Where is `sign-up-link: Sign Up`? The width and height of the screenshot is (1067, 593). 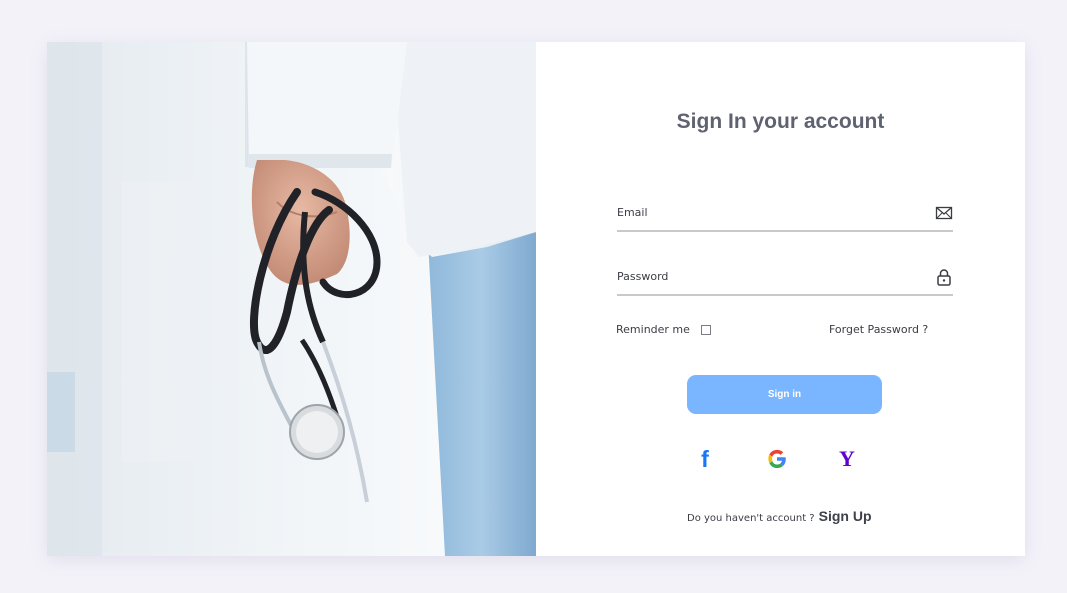 sign-up-link: Sign Up is located at coordinates (845, 516).